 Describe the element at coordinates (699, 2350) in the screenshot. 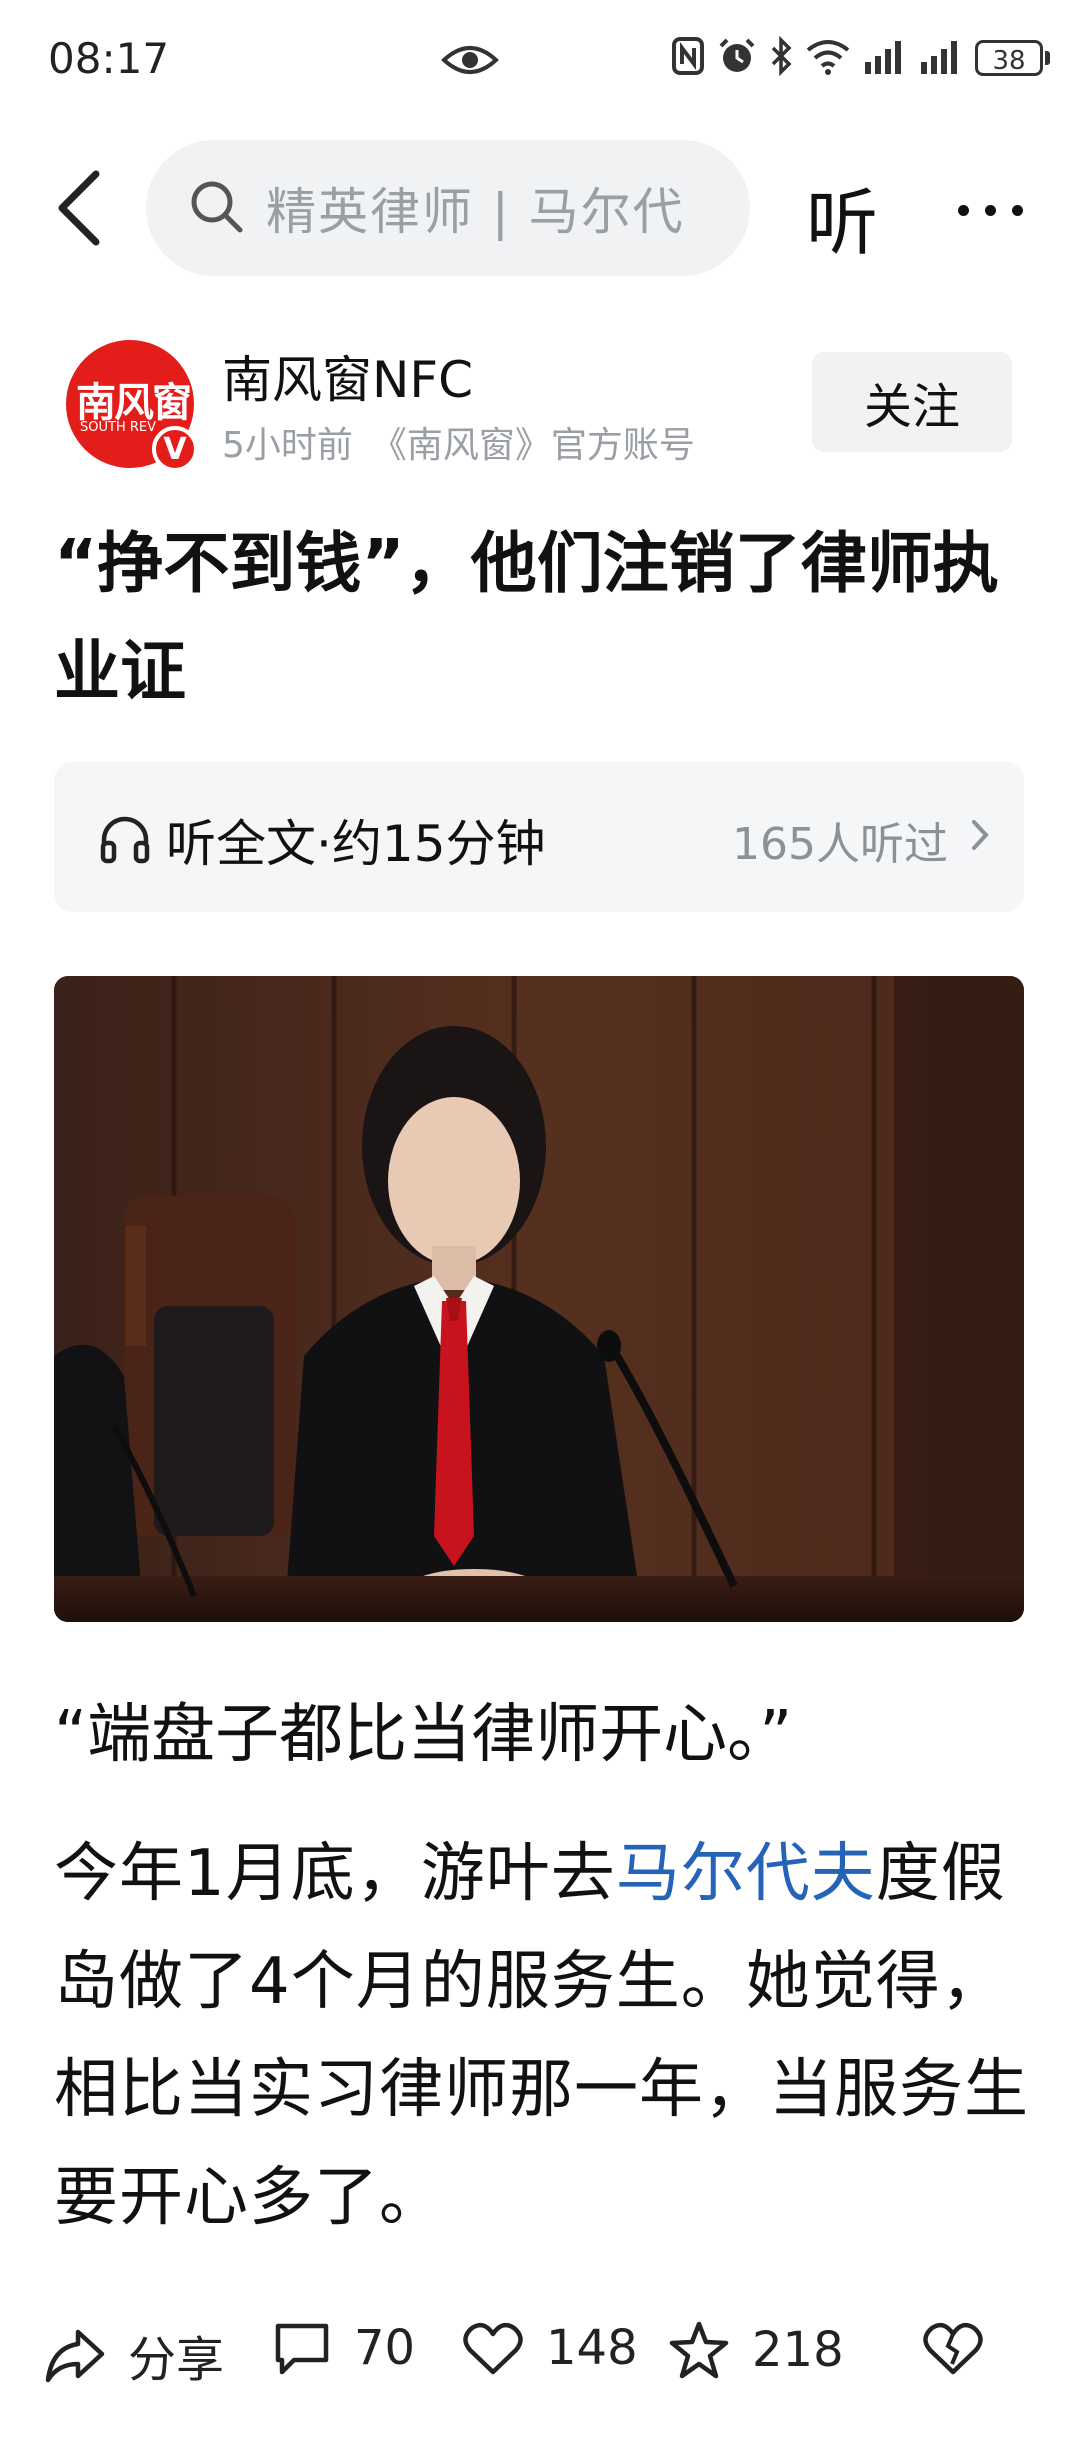

I see `star-icon` at that location.